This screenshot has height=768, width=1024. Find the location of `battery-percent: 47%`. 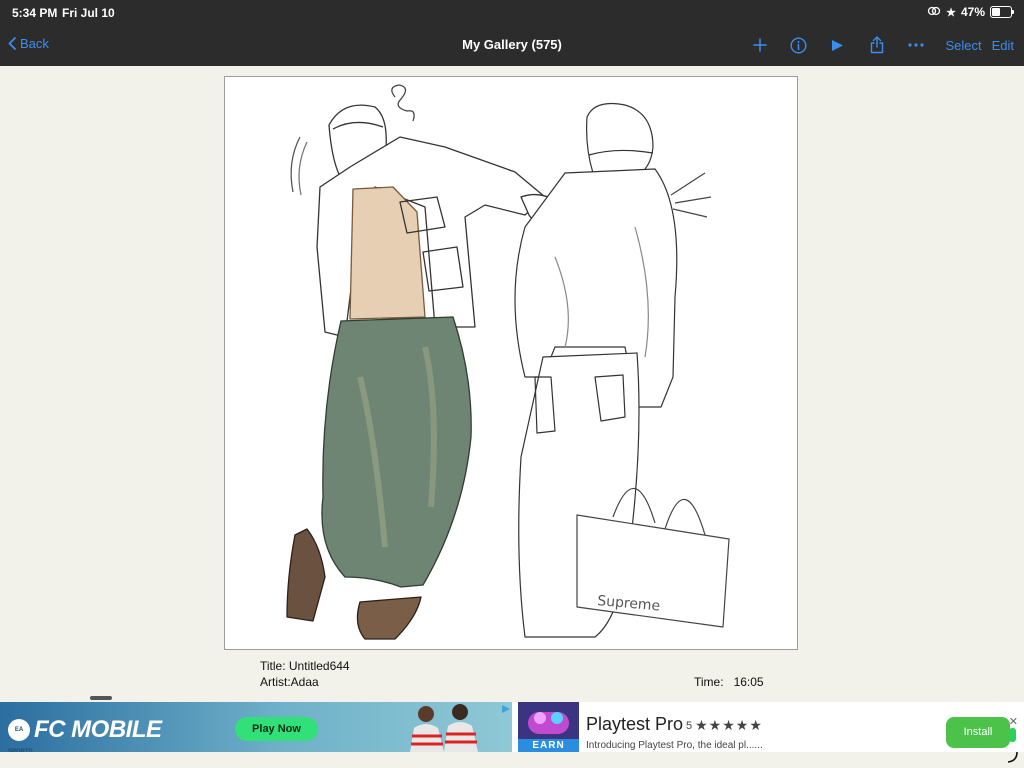

battery-percent: 47% is located at coordinates (972, 12).